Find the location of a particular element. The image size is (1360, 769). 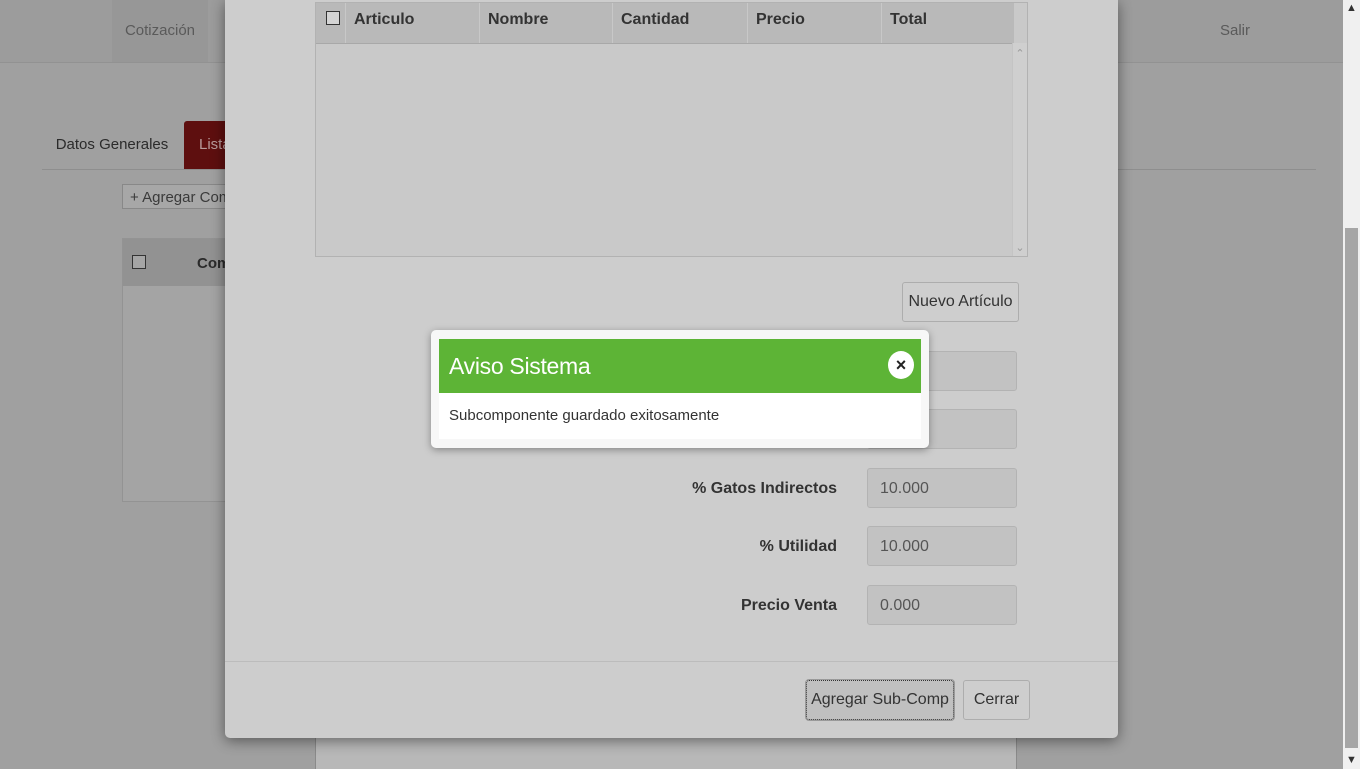

column-header-nombre: Nombre is located at coordinates (546, 23).